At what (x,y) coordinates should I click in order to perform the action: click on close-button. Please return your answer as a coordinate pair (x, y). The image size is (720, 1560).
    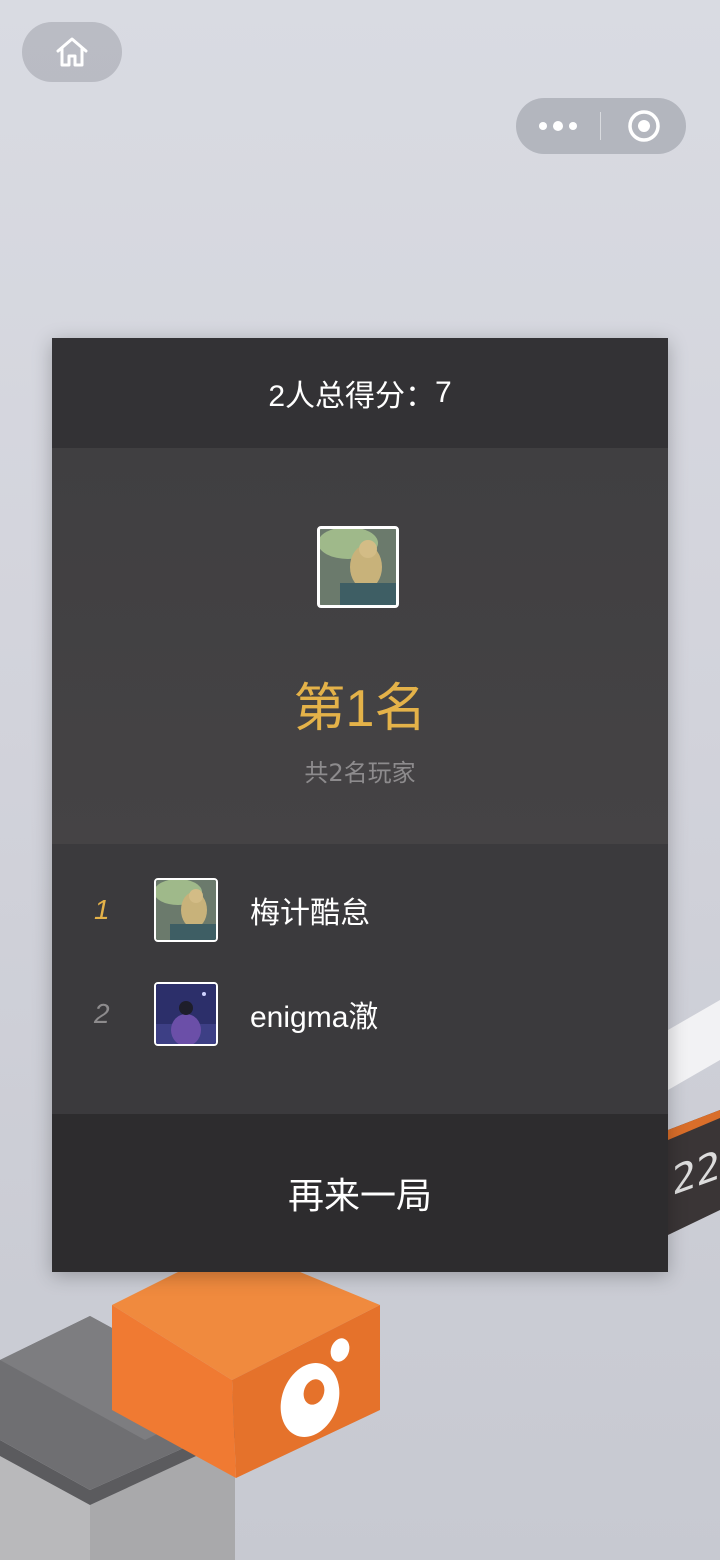
    Looking at the image, I should click on (643, 126).